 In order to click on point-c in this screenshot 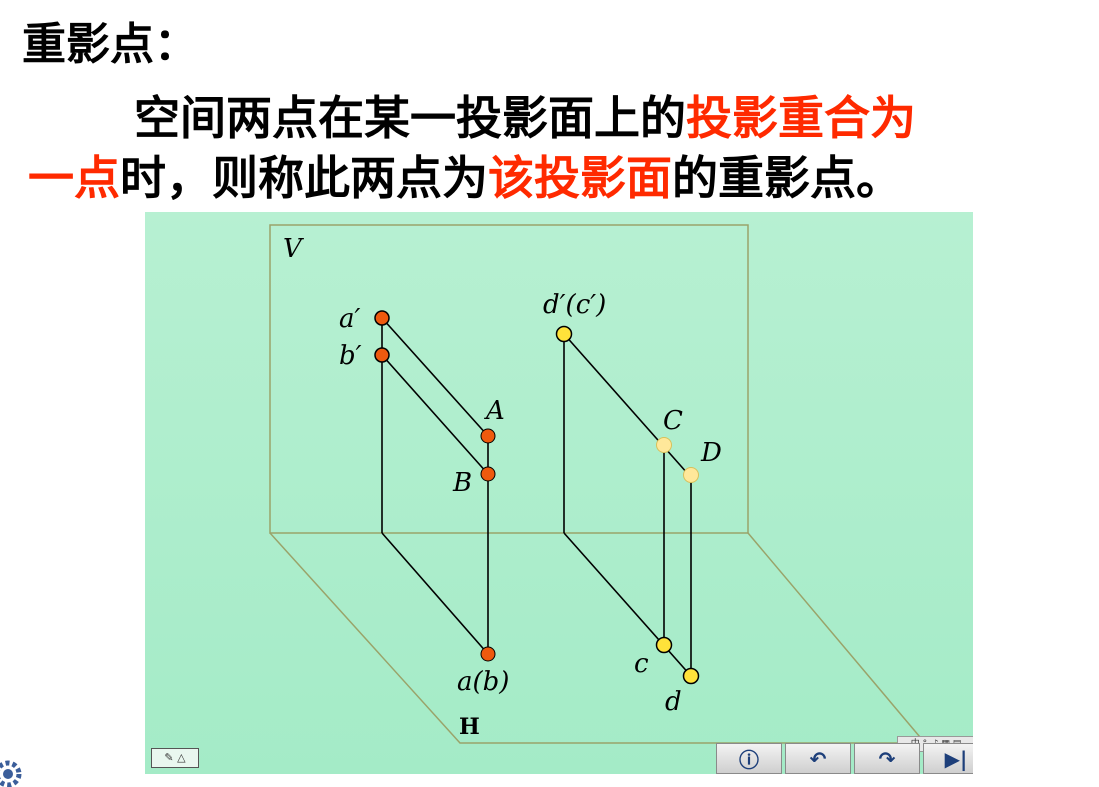, I will do `click(664, 645)`.